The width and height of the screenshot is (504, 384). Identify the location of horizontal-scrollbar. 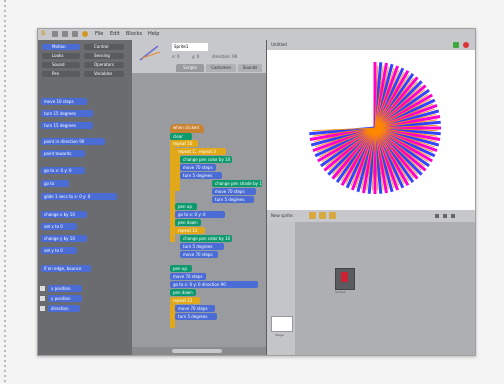
(199, 351).